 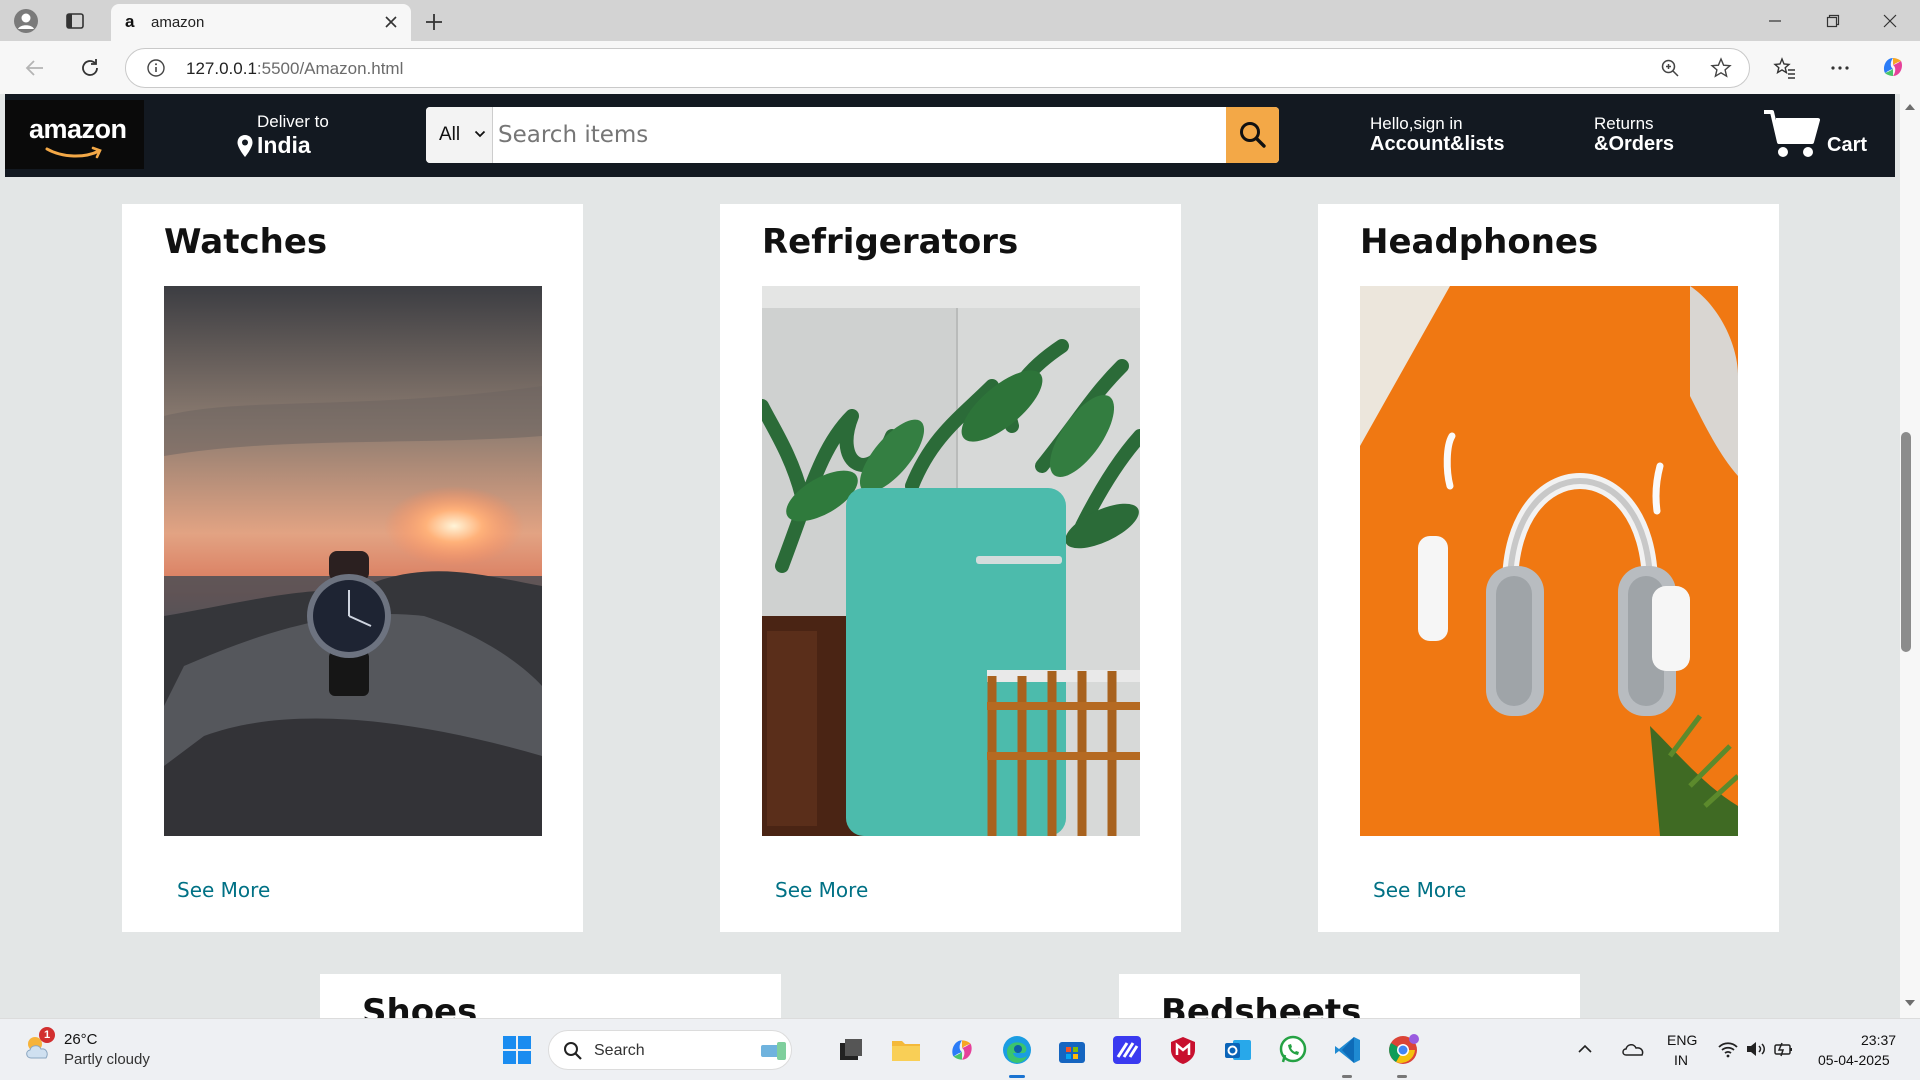 I want to click on store-icon, so click(x=1072, y=1052).